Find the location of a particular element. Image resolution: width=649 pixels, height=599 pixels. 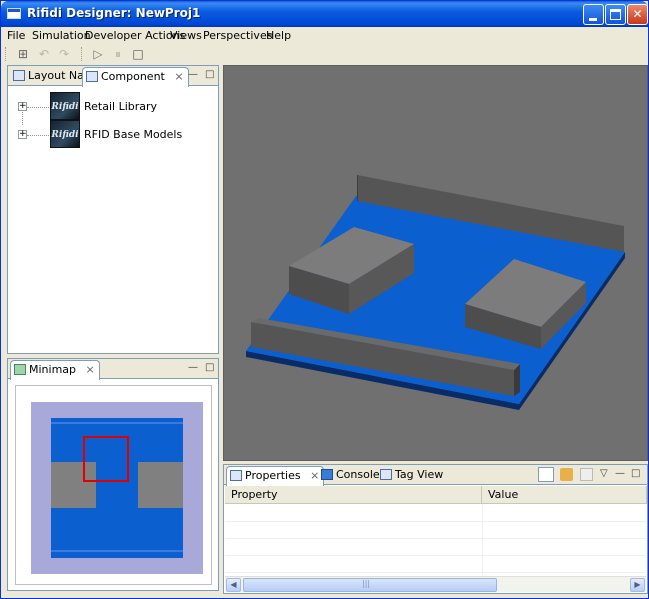

console-icon is located at coordinates (327, 474).